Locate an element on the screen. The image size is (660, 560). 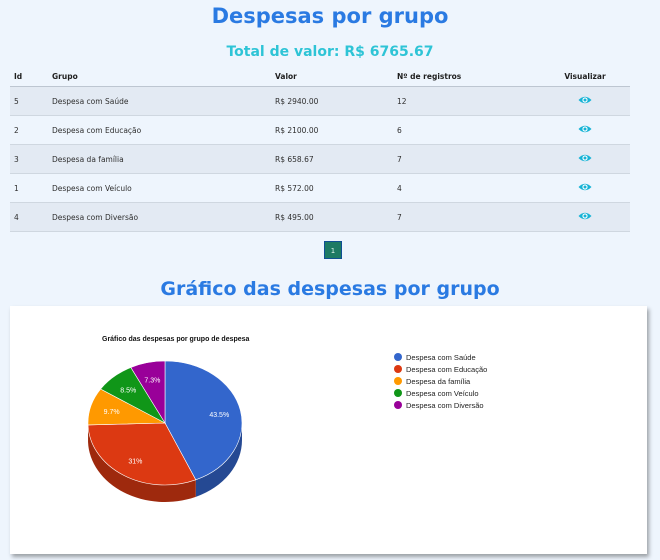
cell-grupo: Despesa com Educação is located at coordinates (159, 130).